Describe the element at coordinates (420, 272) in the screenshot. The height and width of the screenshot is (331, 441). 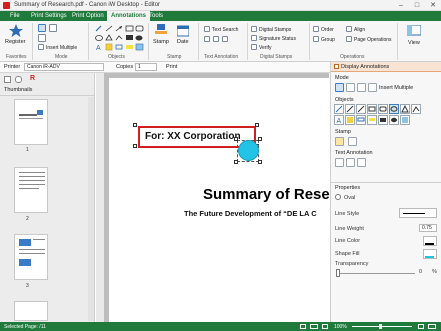
I see `transparency-value: 0` at that location.